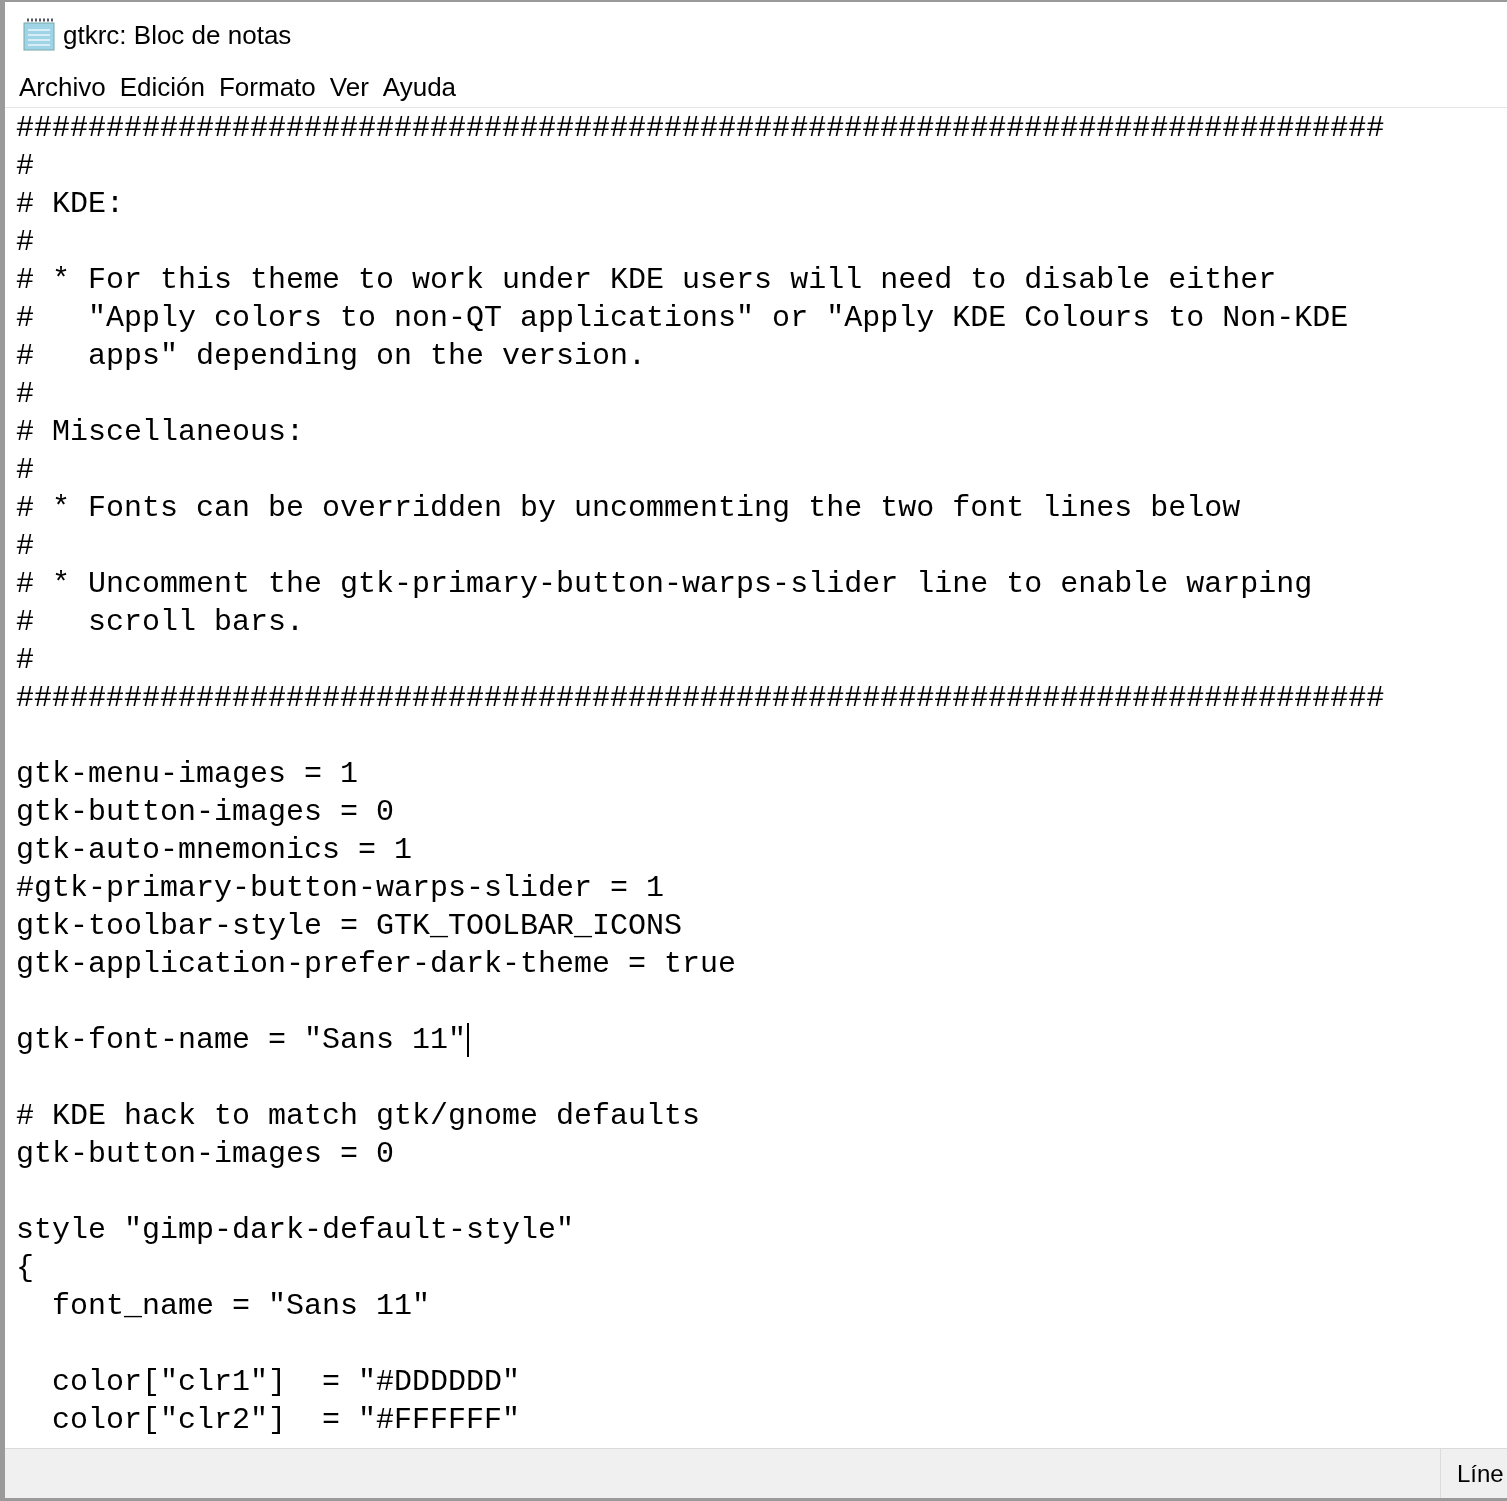  What do you see at coordinates (160, 622) in the screenshot?
I see `code-line: # scroll bars.` at bounding box center [160, 622].